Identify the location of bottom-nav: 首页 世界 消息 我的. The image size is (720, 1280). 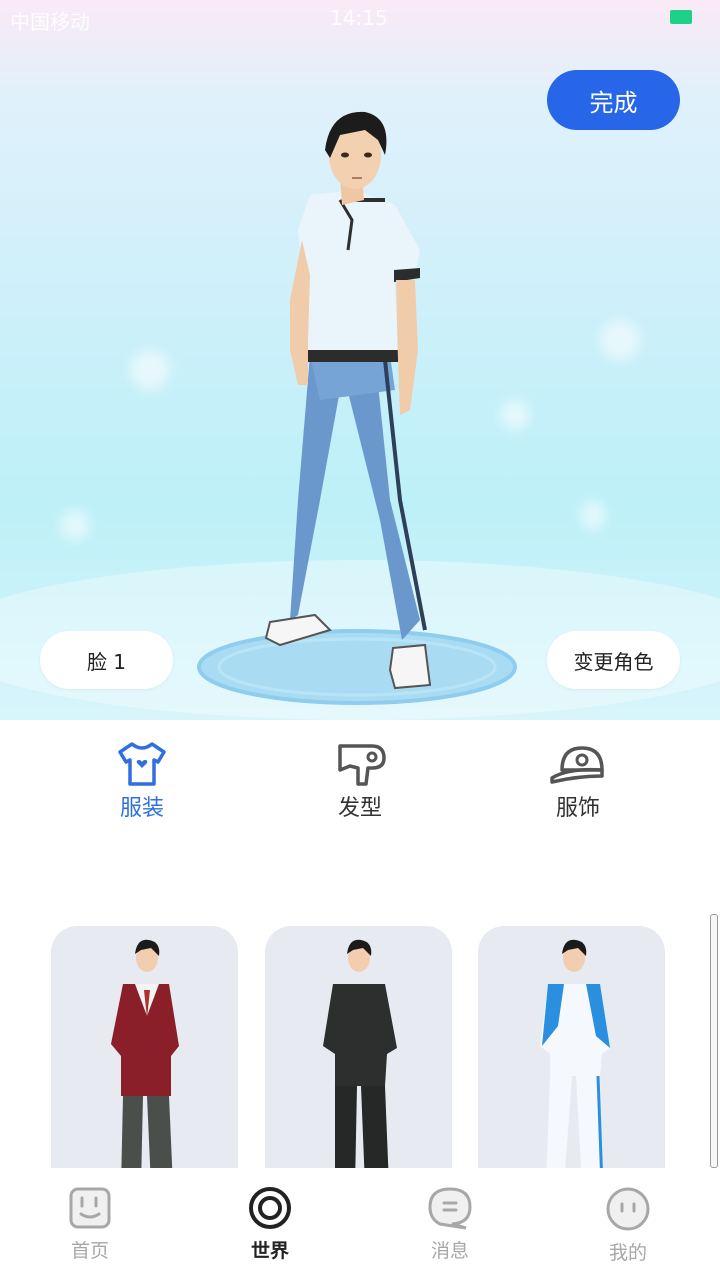
(360, 1224).